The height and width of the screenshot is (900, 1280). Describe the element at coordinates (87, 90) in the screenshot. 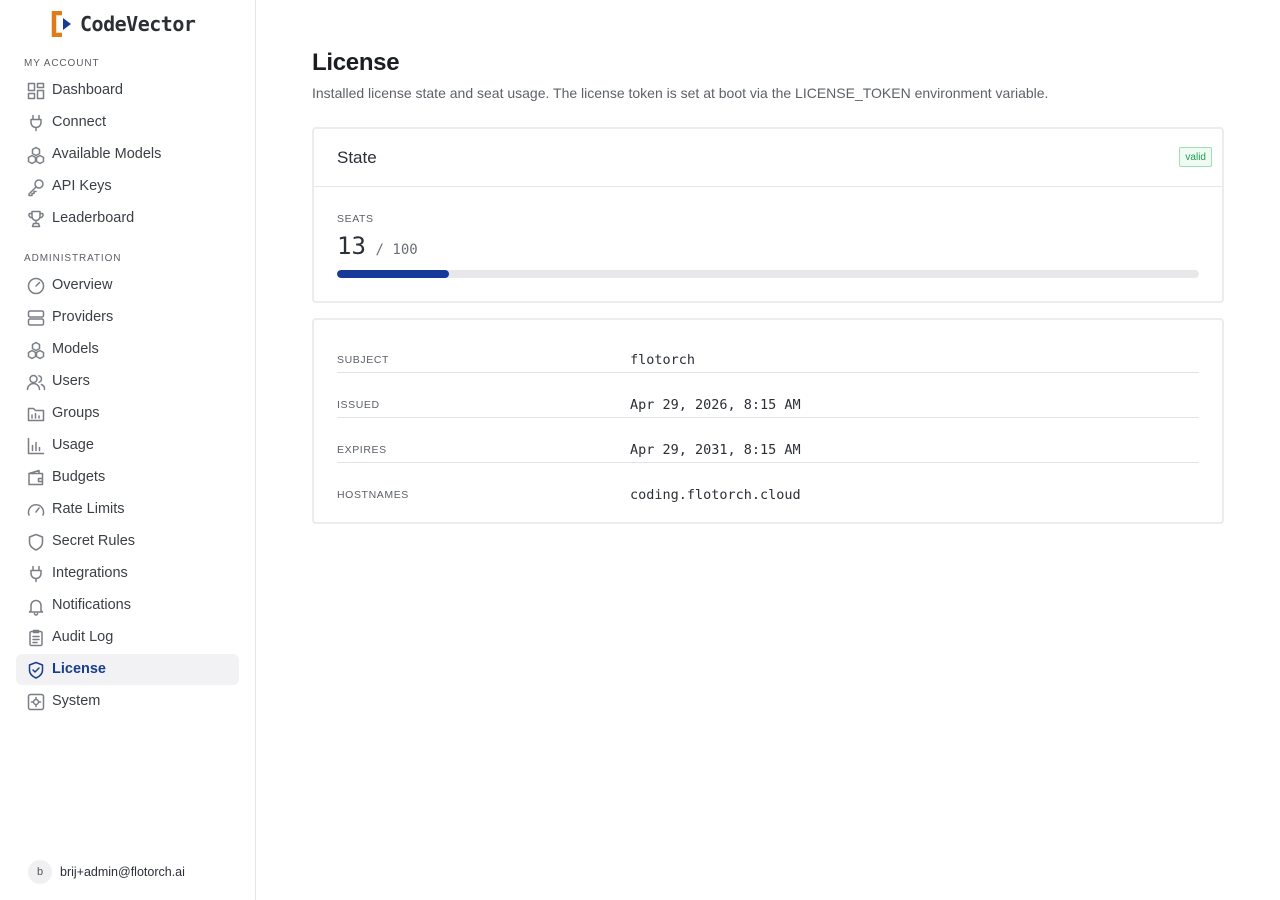

I see `sidebar-item-label: Dashboard` at that location.